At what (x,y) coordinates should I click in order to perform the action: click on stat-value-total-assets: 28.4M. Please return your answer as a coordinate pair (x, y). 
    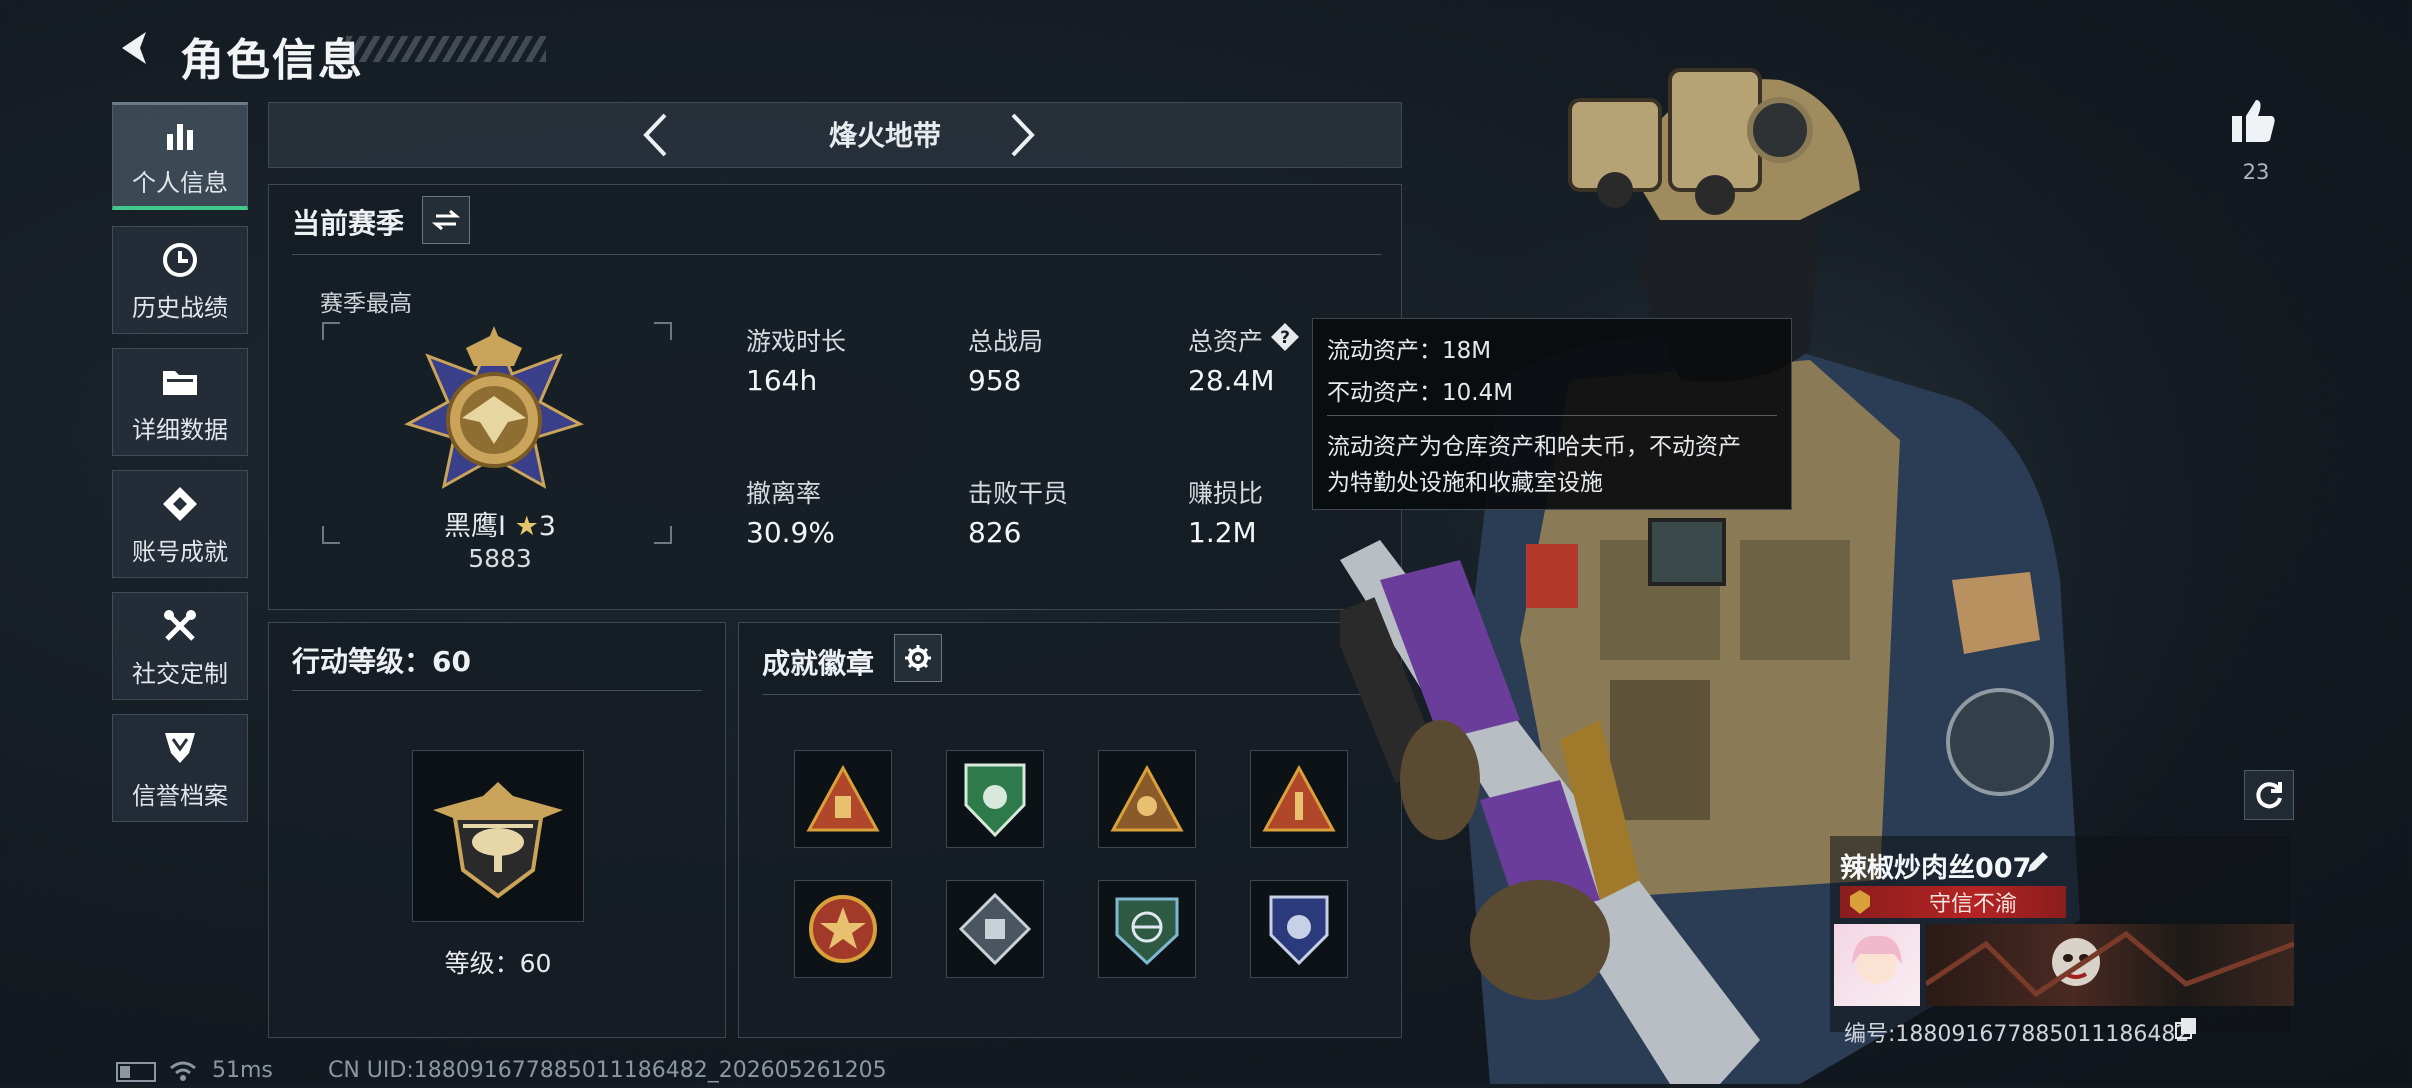
    Looking at the image, I should click on (1231, 380).